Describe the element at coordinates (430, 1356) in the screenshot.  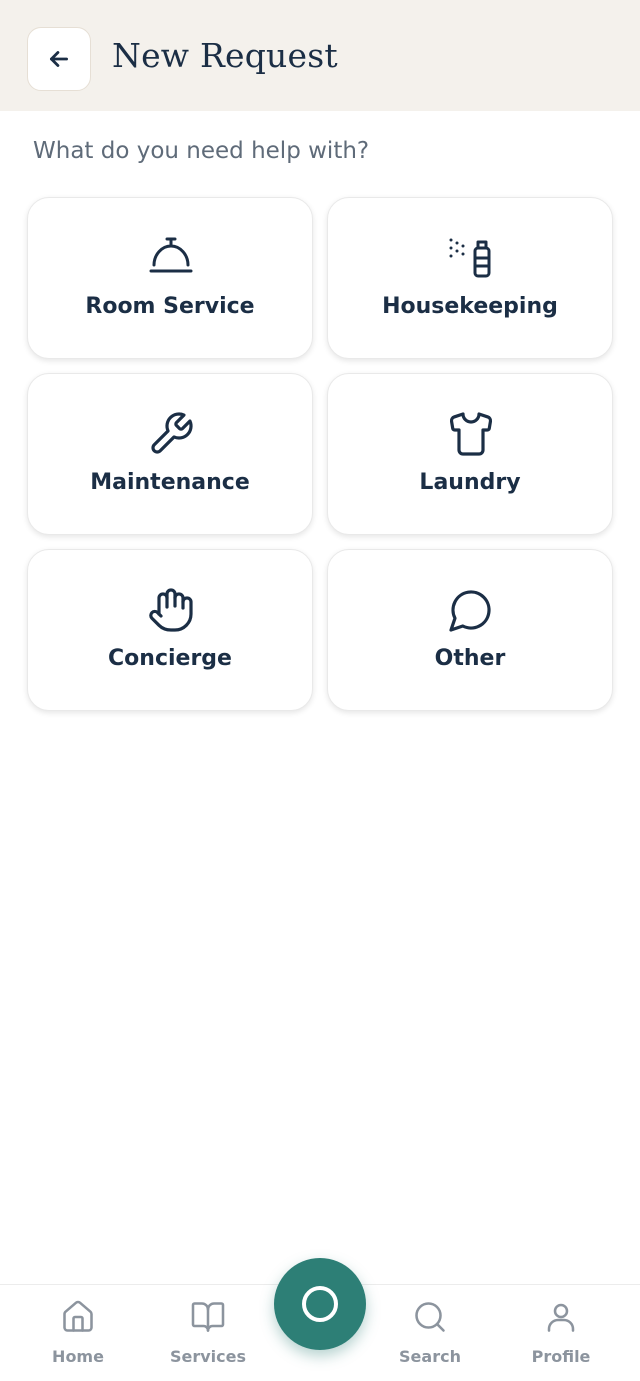
I see `nav-label: Search` at that location.